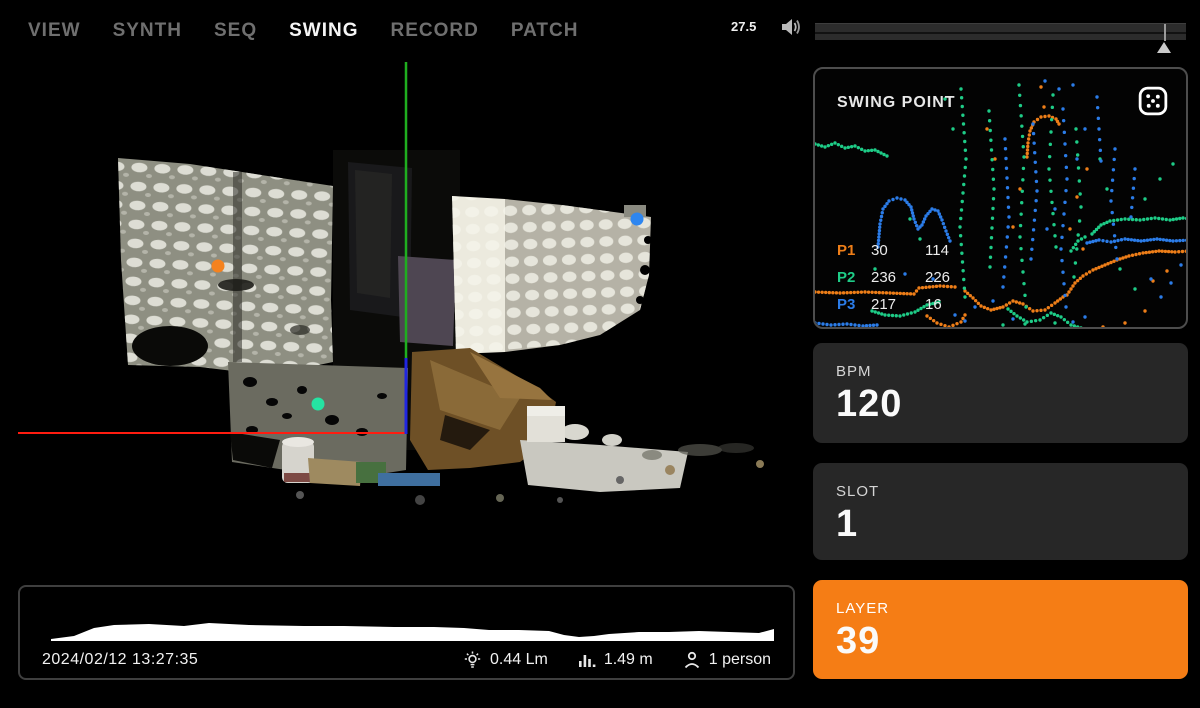 The image size is (1200, 708). Describe the element at coordinates (1000, 33) in the screenshot. I see `volume-slider-groove` at that location.